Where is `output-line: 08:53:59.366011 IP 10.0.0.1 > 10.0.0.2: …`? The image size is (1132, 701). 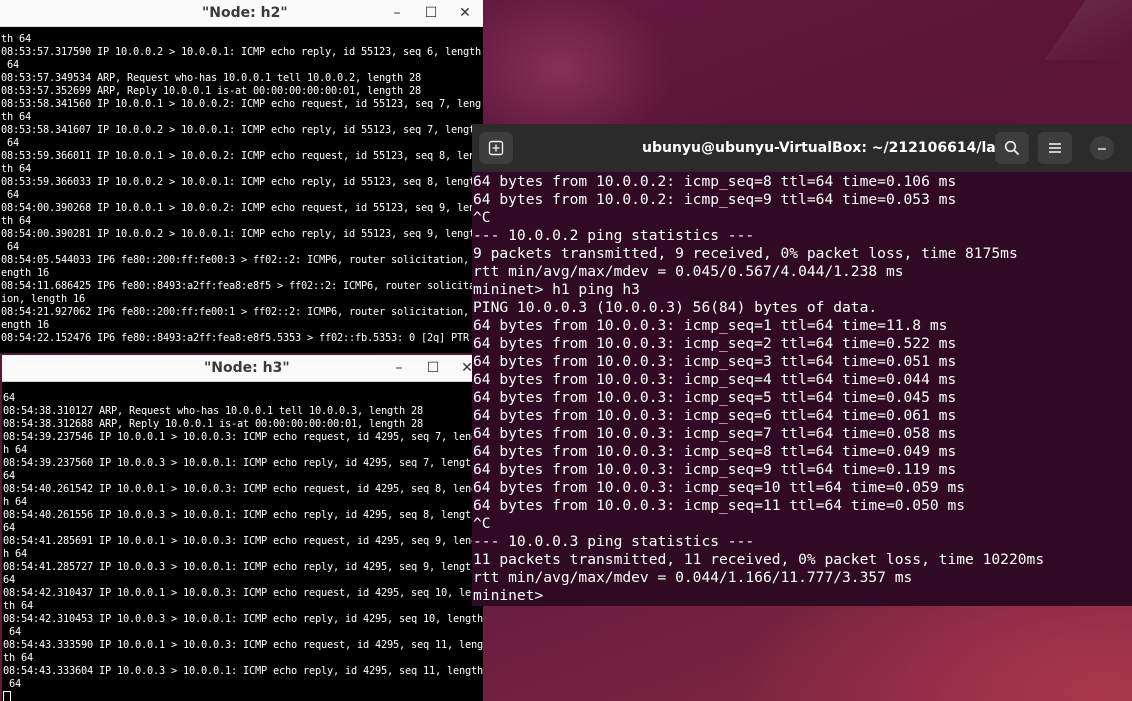
output-line: 08:53:59.366011 IP 10.0.0.1 > 10.0.0.2: … is located at coordinates (241, 156).